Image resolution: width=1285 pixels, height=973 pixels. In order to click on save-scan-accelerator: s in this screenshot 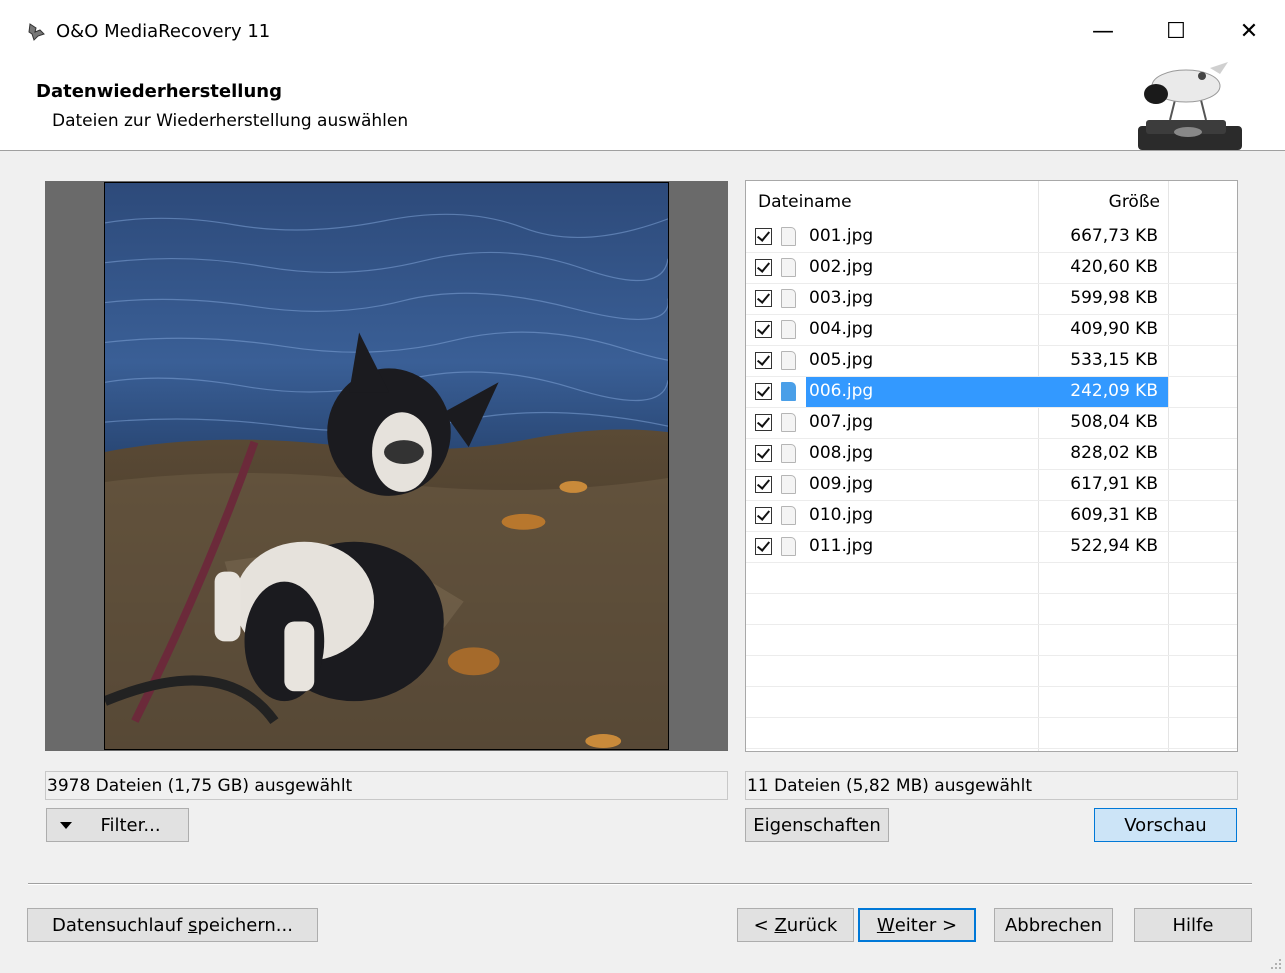, I will do `click(193, 925)`.